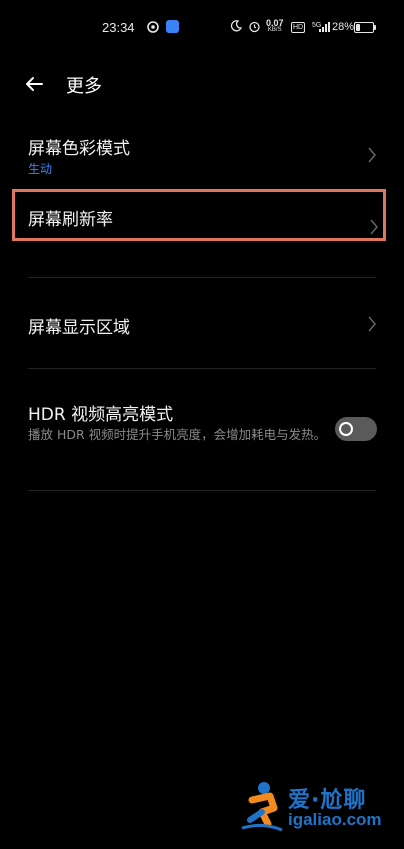 The height and width of the screenshot is (849, 404). Describe the element at coordinates (172, 28) in the screenshot. I see `app-notification-icon` at that location.